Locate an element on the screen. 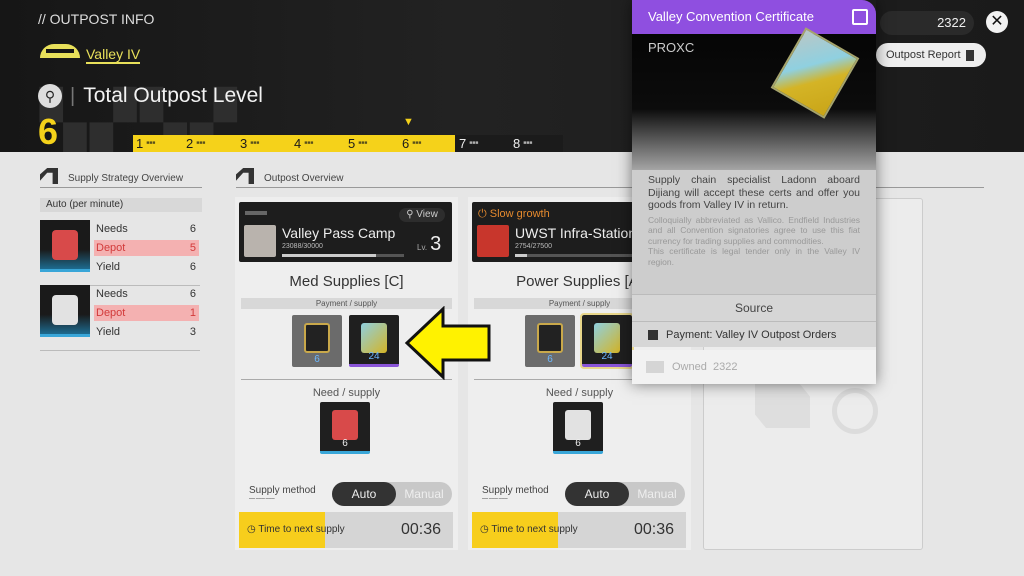 Image resolution: width=1024 pixels, height=576 pixels. depot-value: 5 is located at coordinates (192, 248).